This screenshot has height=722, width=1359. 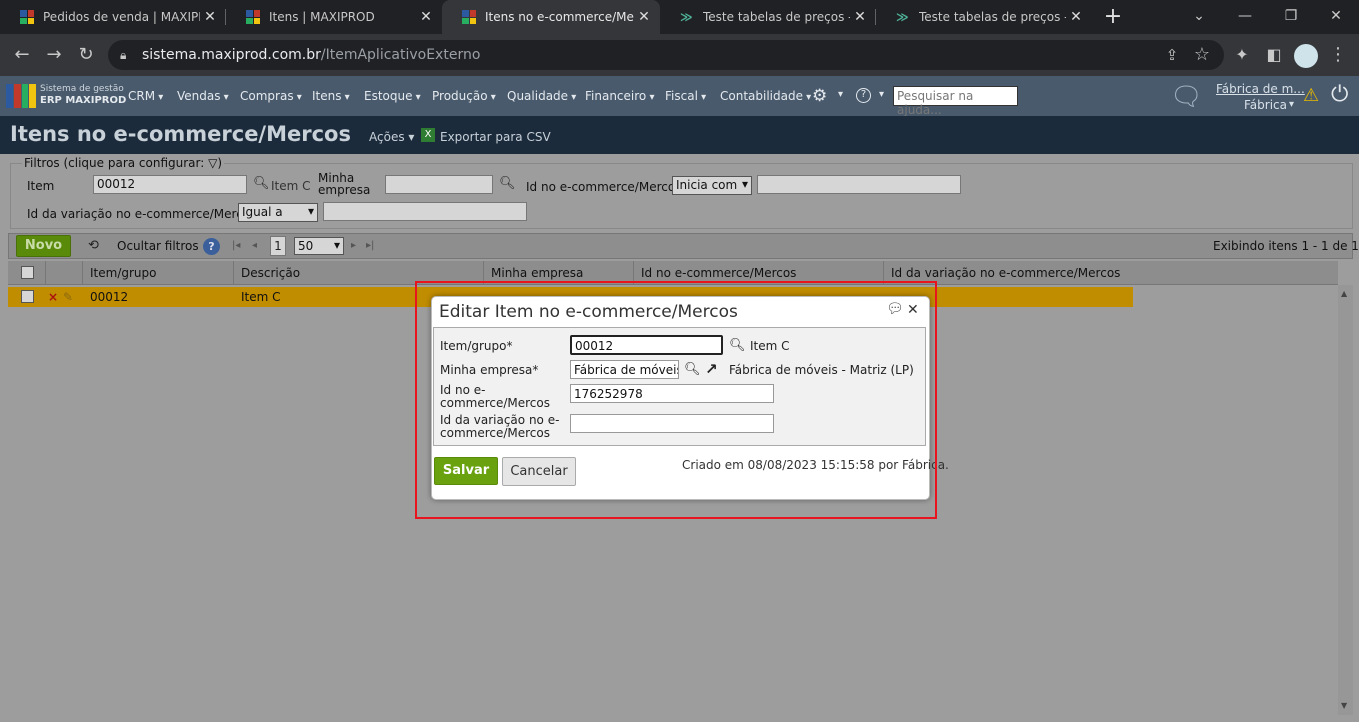 What do you see at coordinates (1186, 97) in the screenshot?
I see `chat-bubble-icon: 🗨︎` at bounding box center [1186, 97].